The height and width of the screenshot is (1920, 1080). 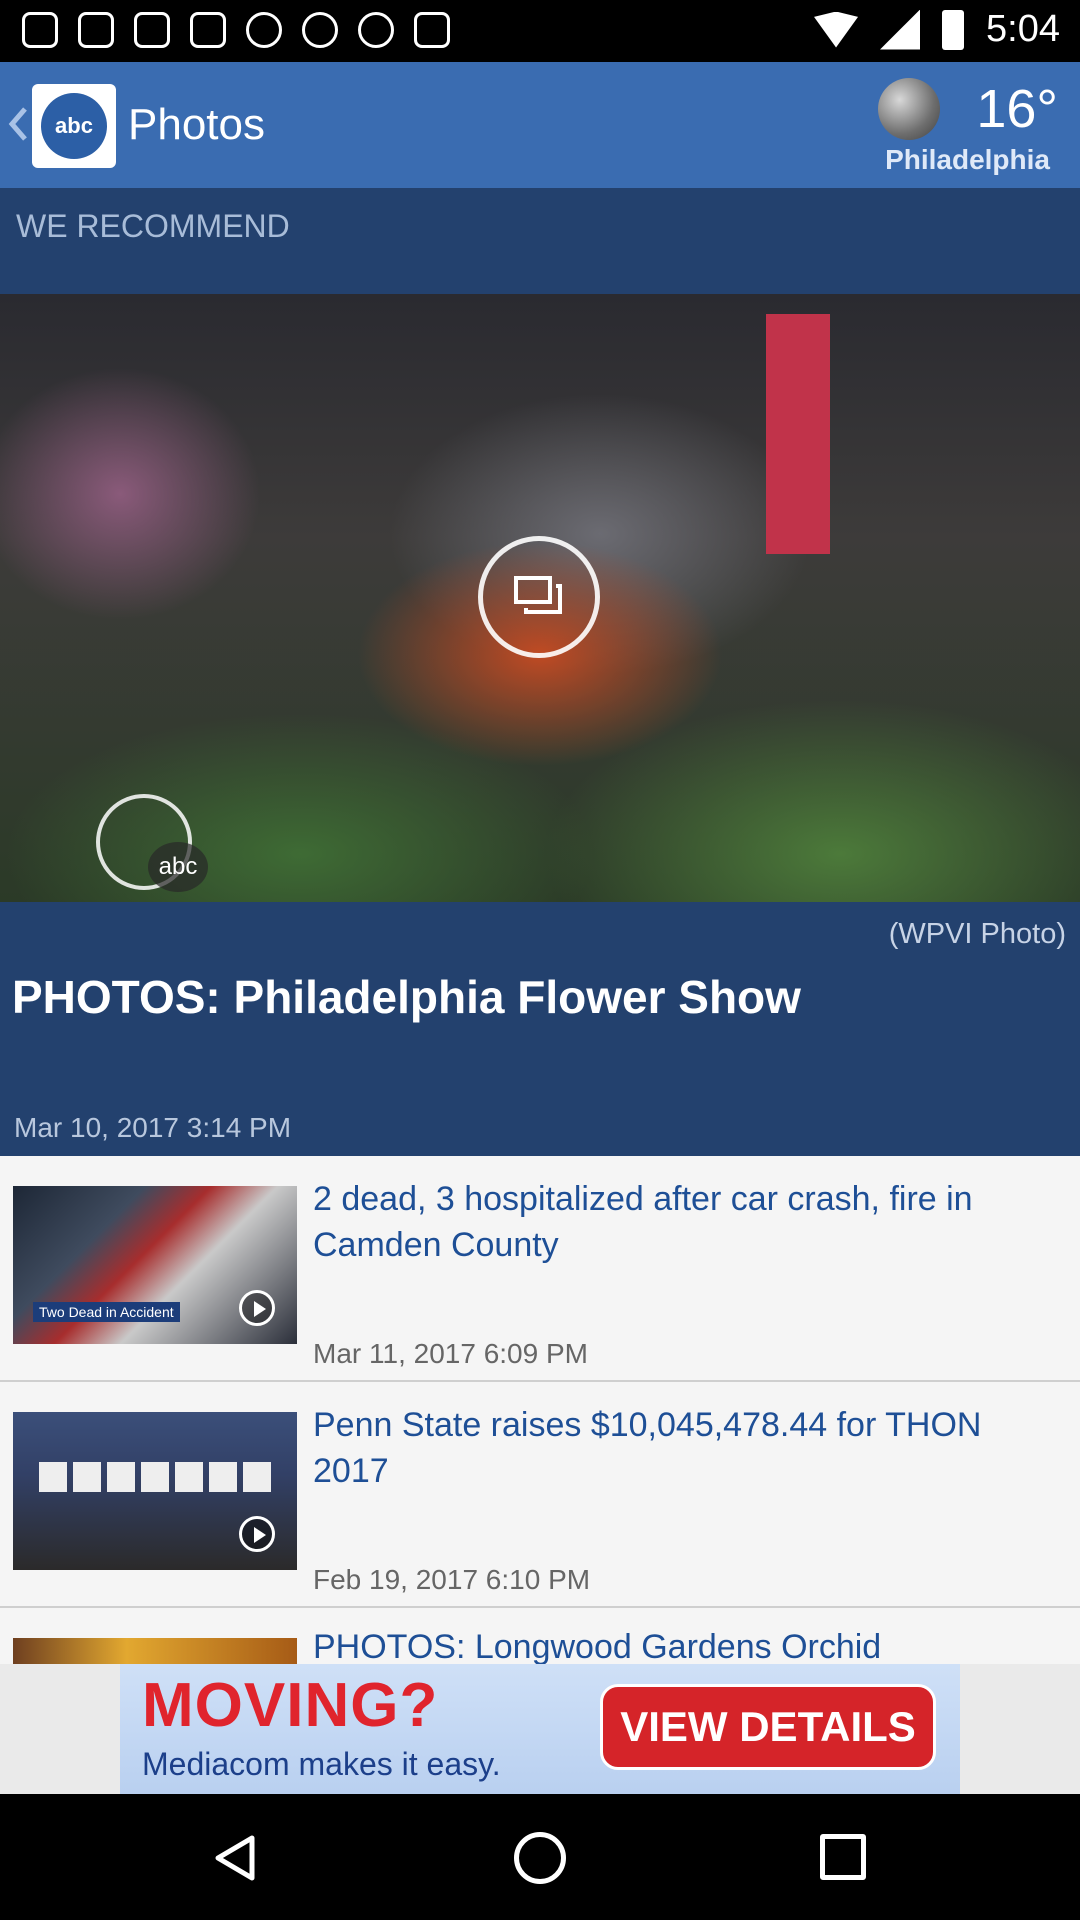 What do you see at coordinates (450, 1353) in the screenshot?
I see `article-date: Mar 11, 2017 6:09 PM` at bounding box center [450, 1353].